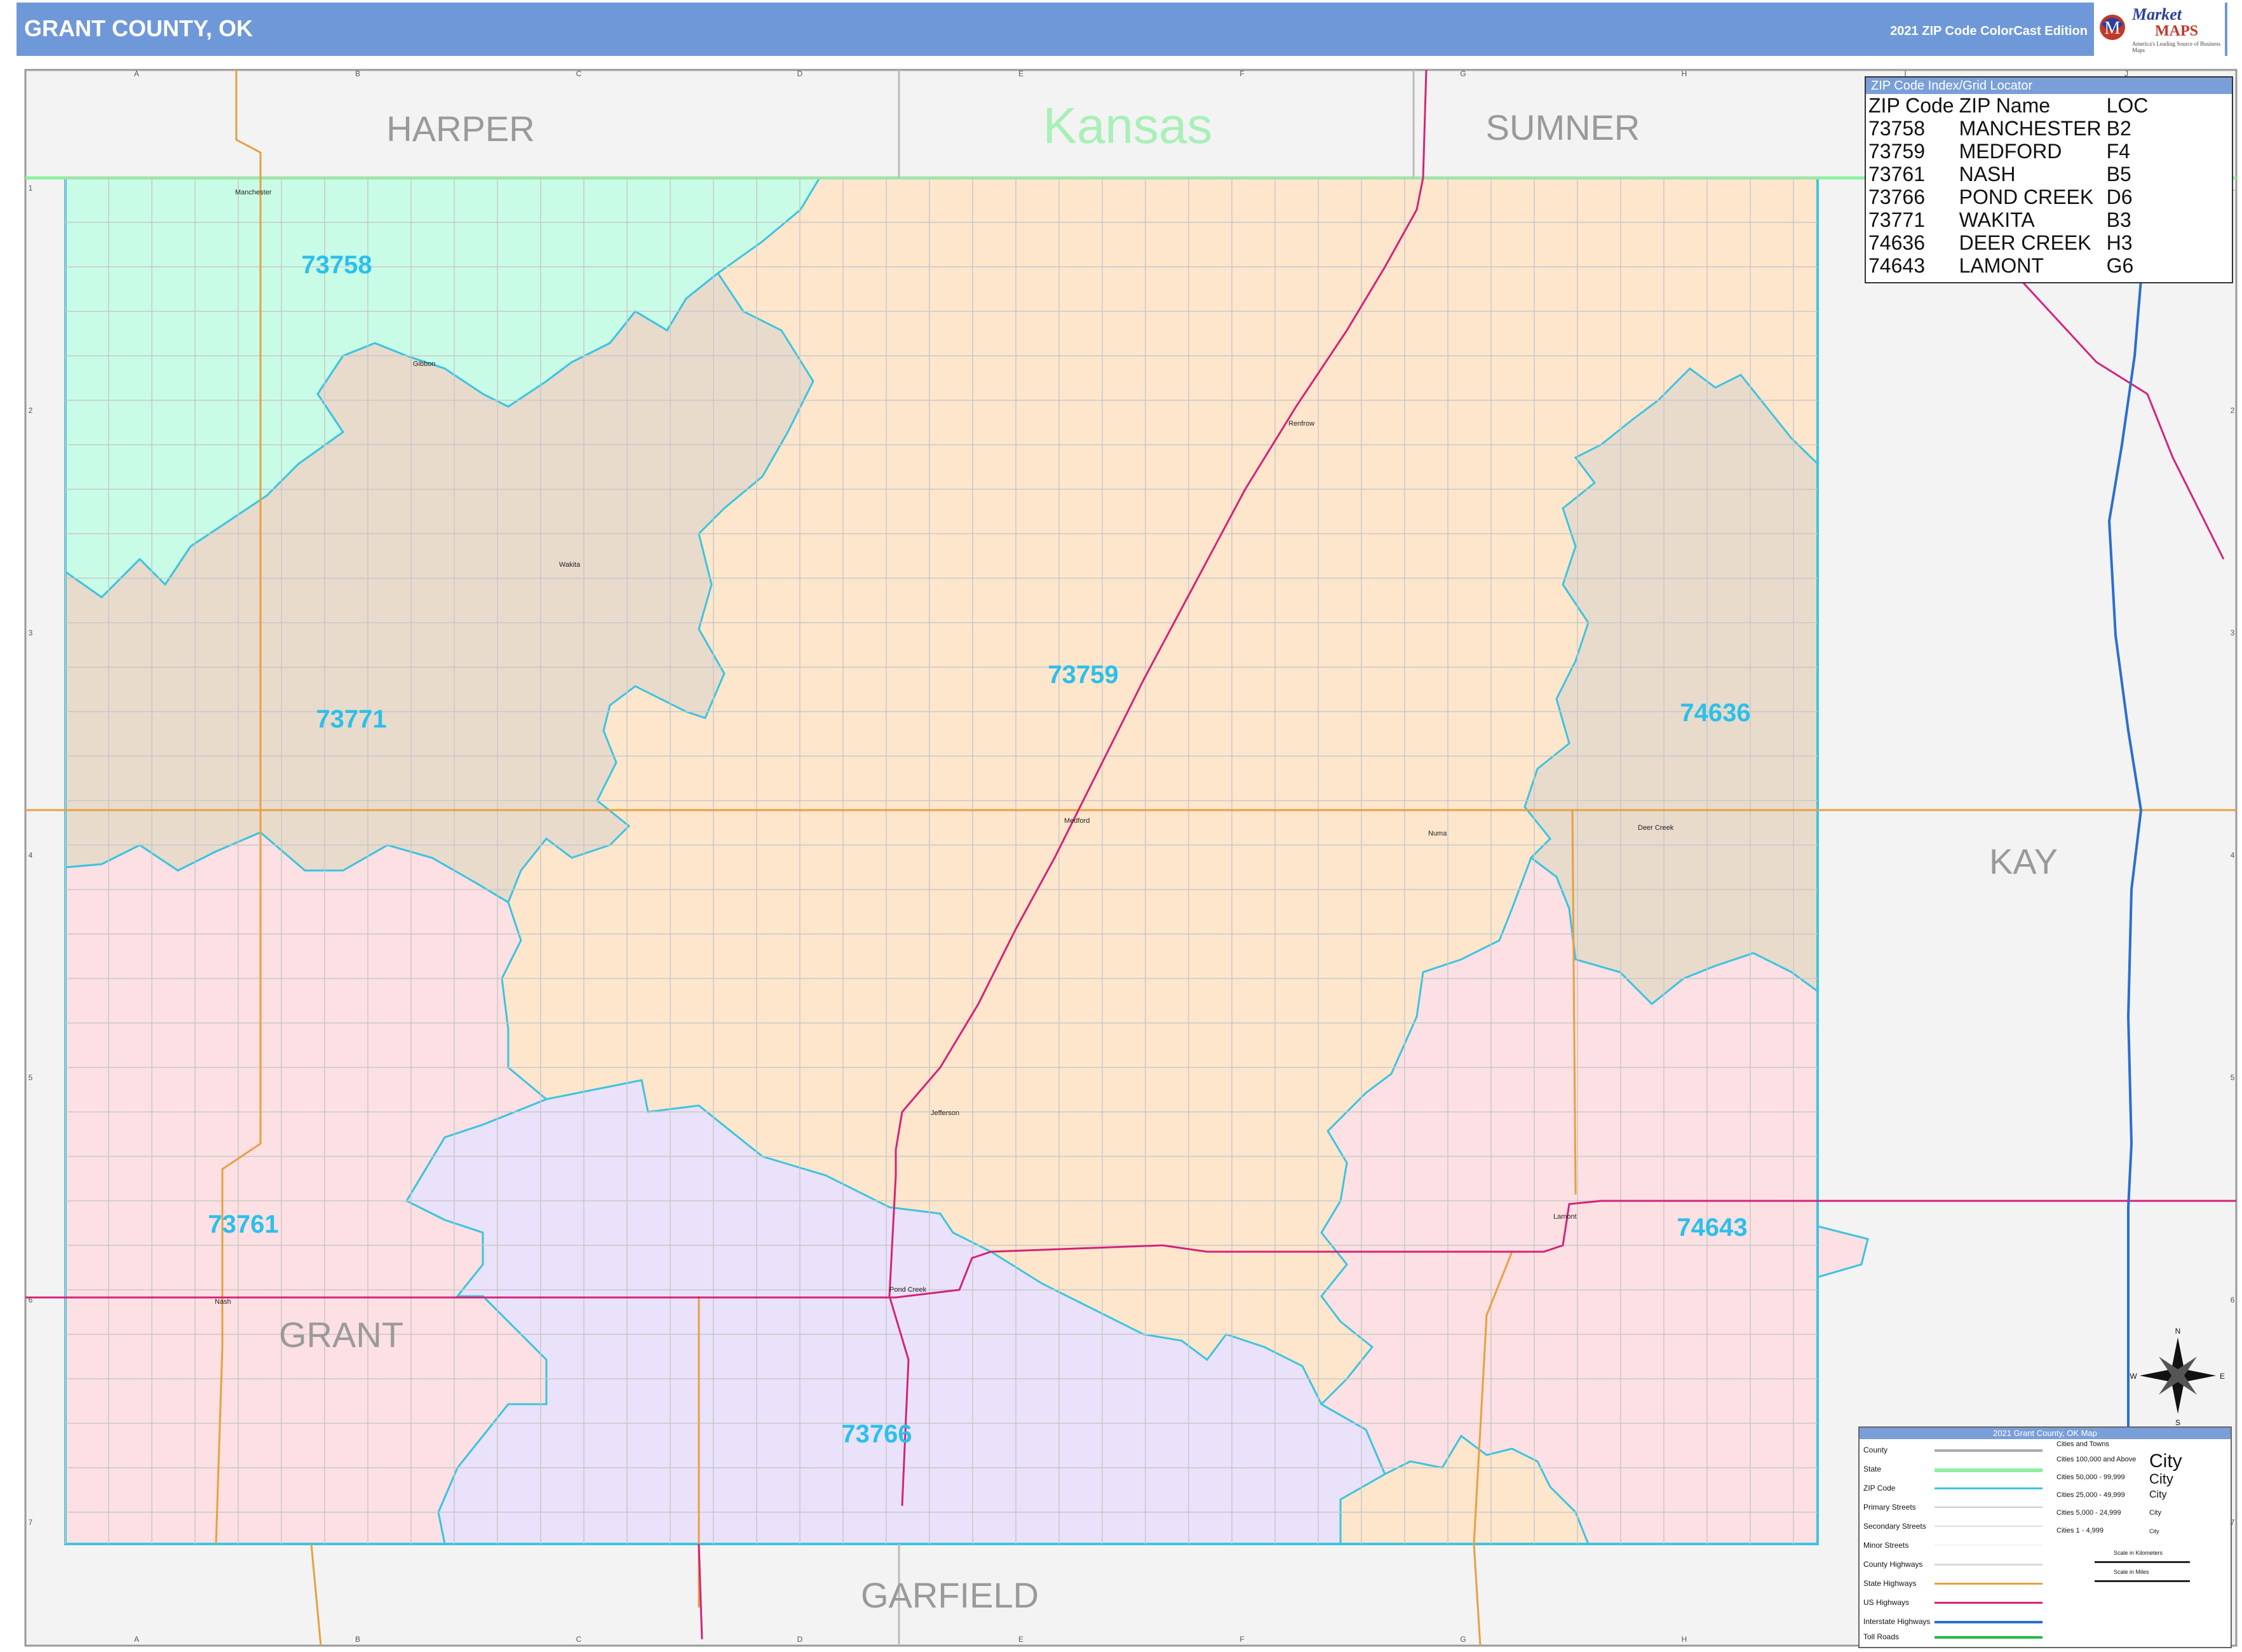 Image resolution: width=2242 pixels, height=1652 pixels. I want to click on table-row: 74636 DEER CREEK H3, so click(2010, 243).